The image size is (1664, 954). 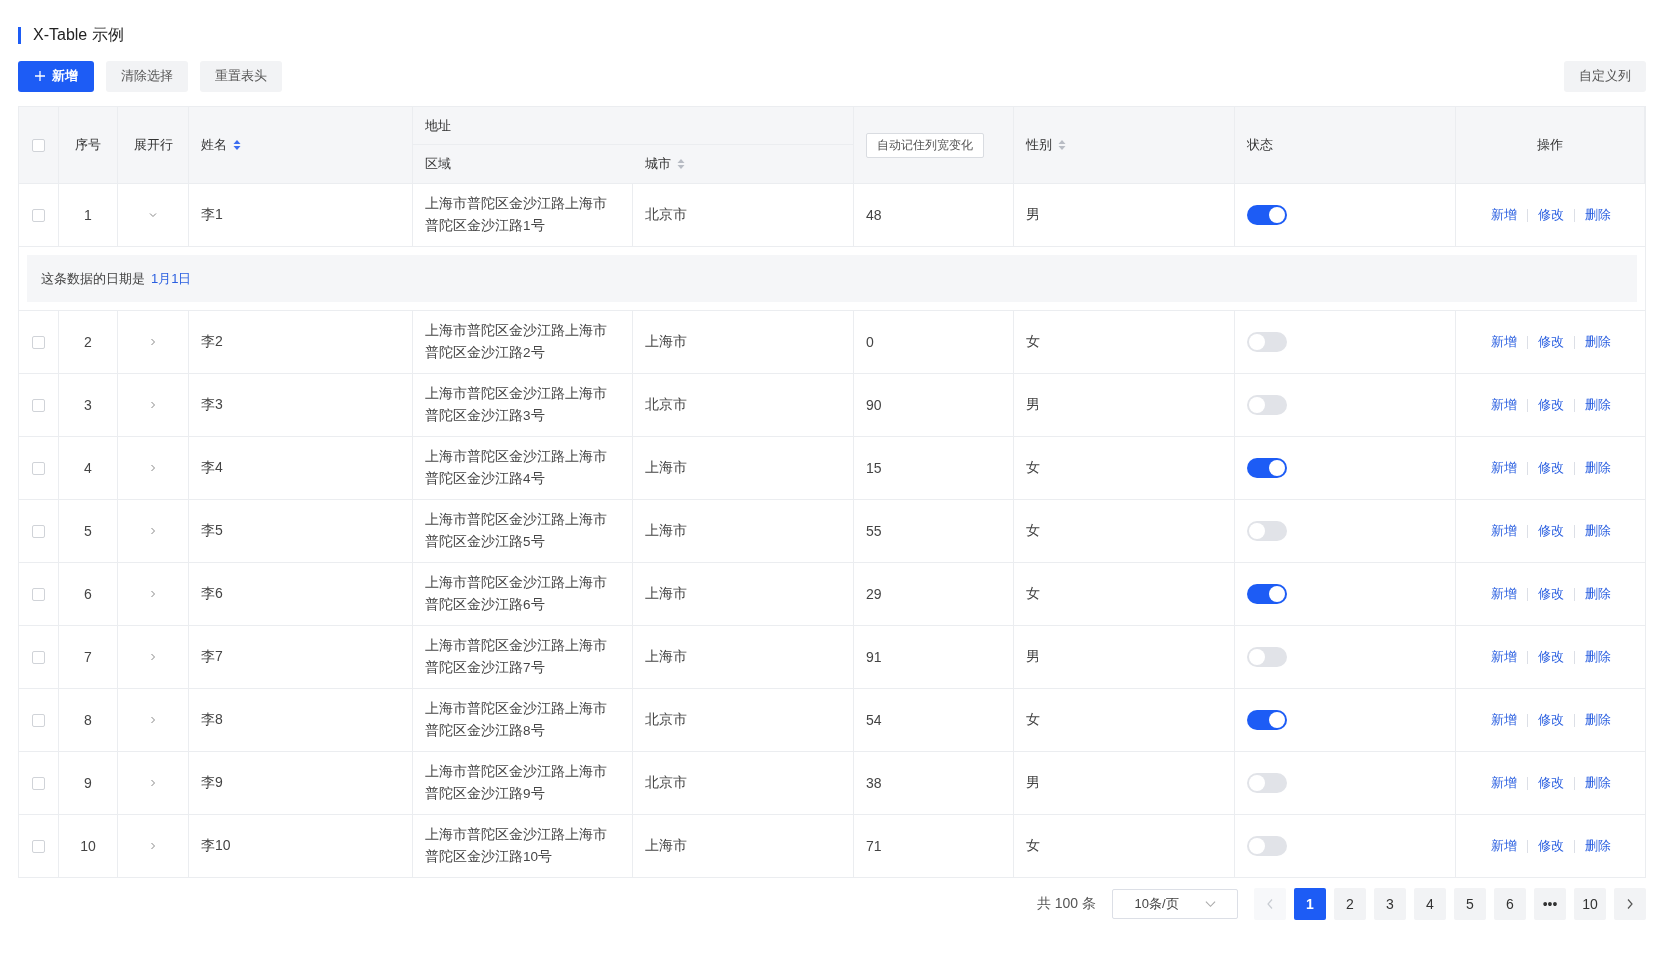 What do you see at coordinates (171, 278) in the screenshot?
I see `date-link: 1月1日` at bounding box center [171, 278].